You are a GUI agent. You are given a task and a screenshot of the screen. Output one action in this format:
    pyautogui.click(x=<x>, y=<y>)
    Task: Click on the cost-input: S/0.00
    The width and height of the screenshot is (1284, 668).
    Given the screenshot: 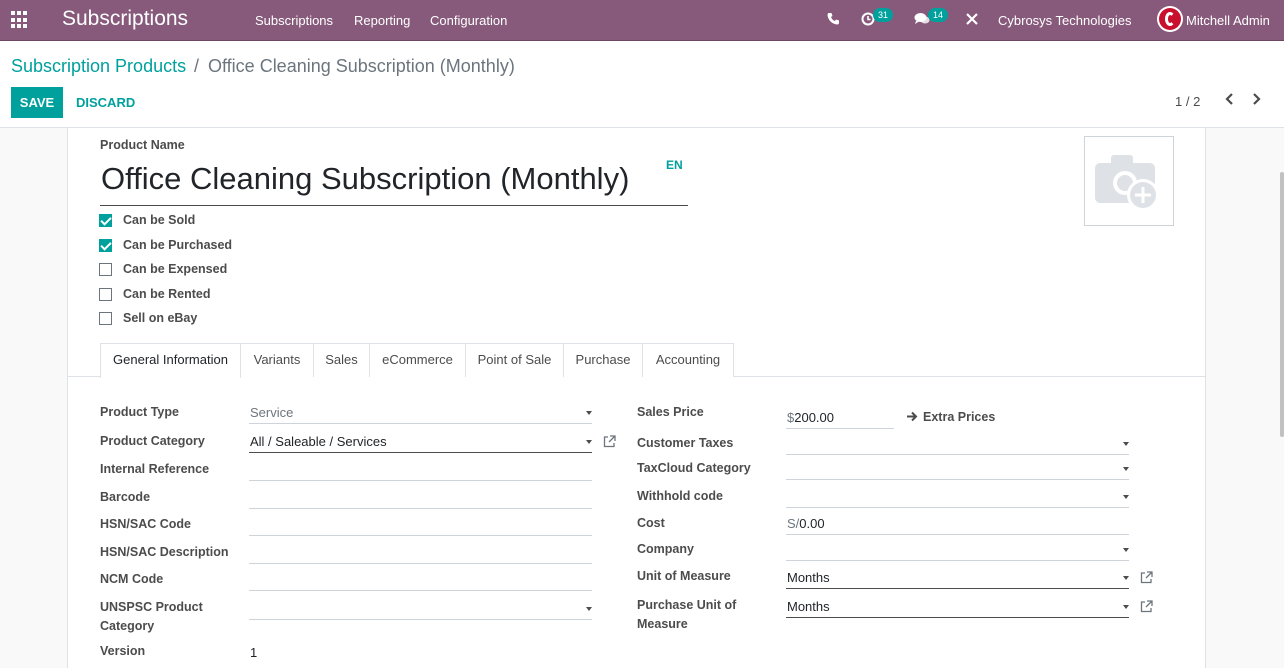 What is the action you would take?
    pyautogui.click(x=957, y=524)
    